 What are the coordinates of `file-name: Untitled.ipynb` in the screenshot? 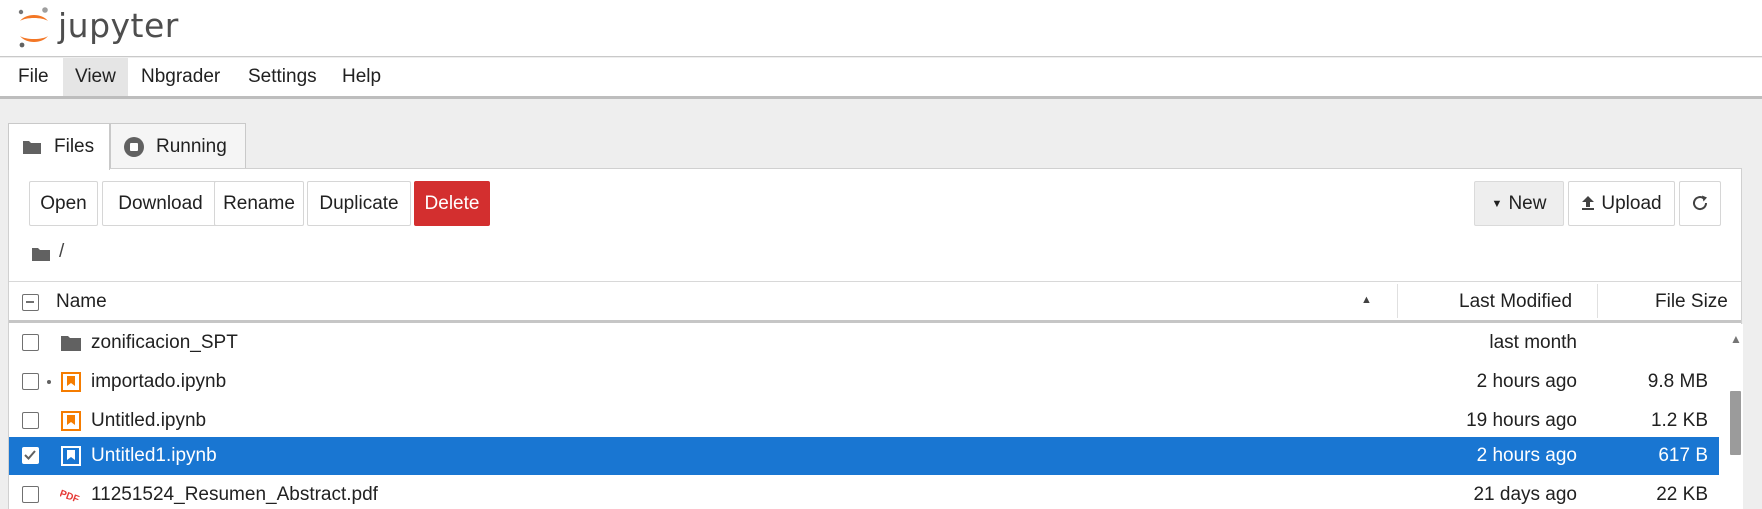 It's located at (148, 421).